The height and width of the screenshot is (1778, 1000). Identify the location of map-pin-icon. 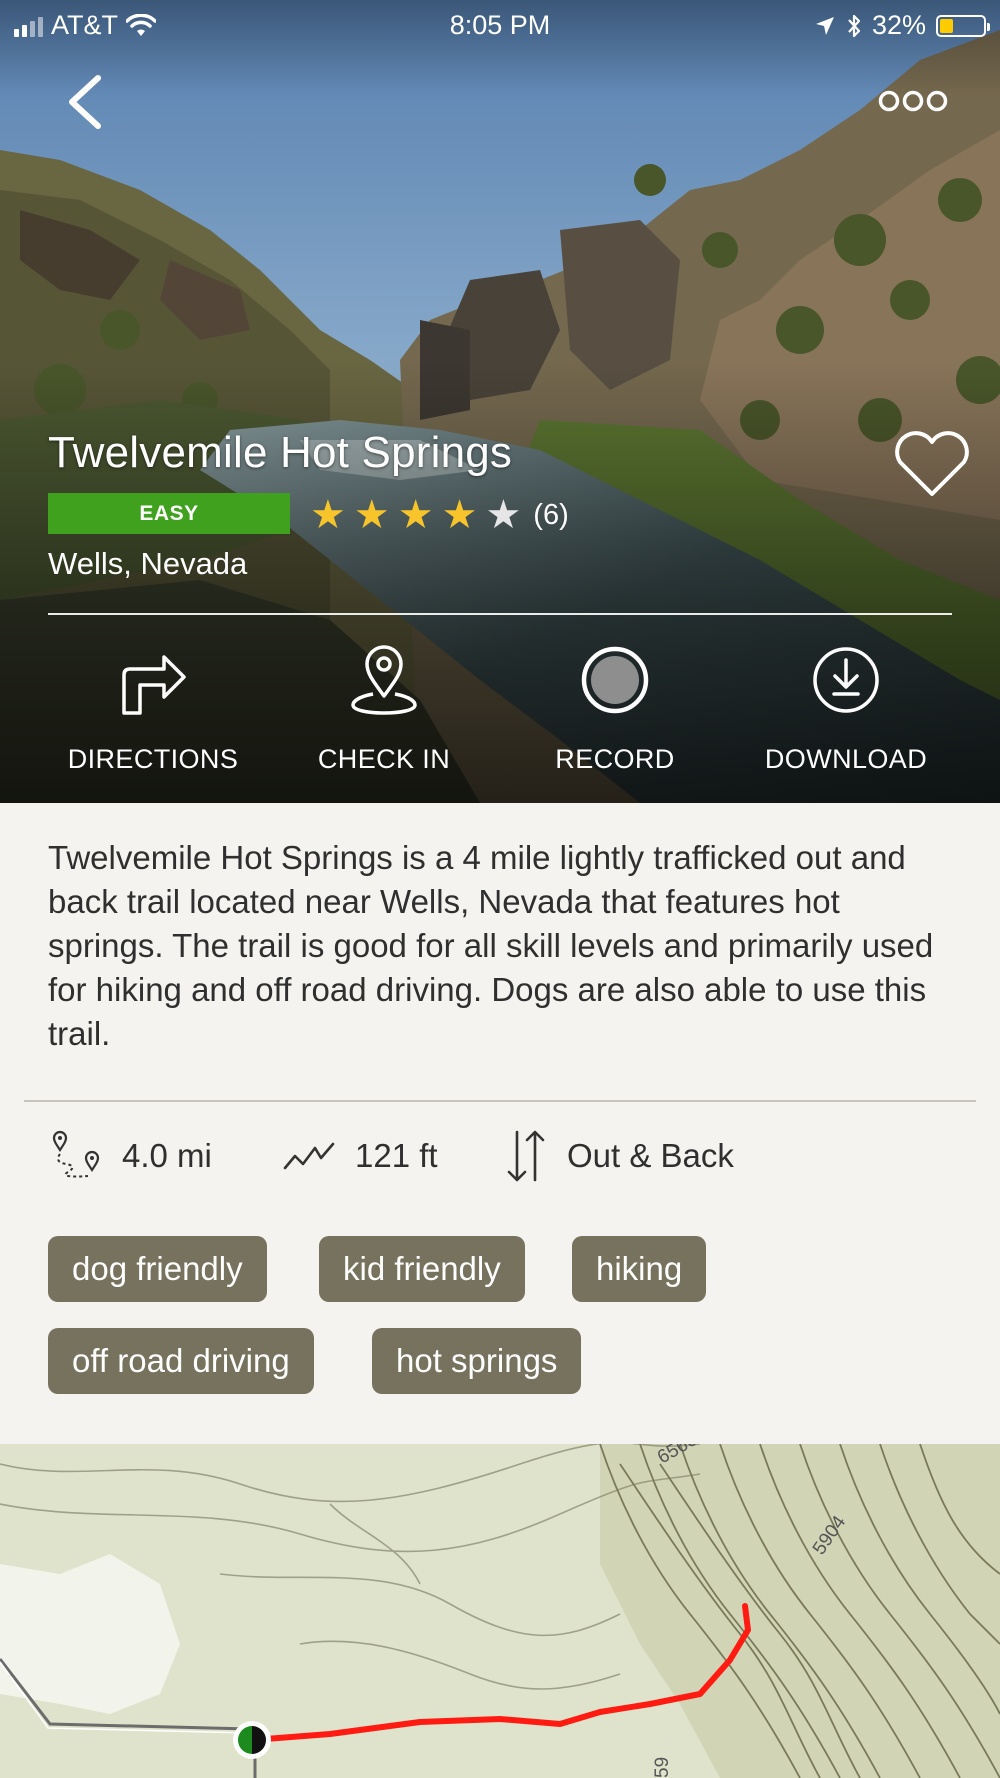
(384, 680).